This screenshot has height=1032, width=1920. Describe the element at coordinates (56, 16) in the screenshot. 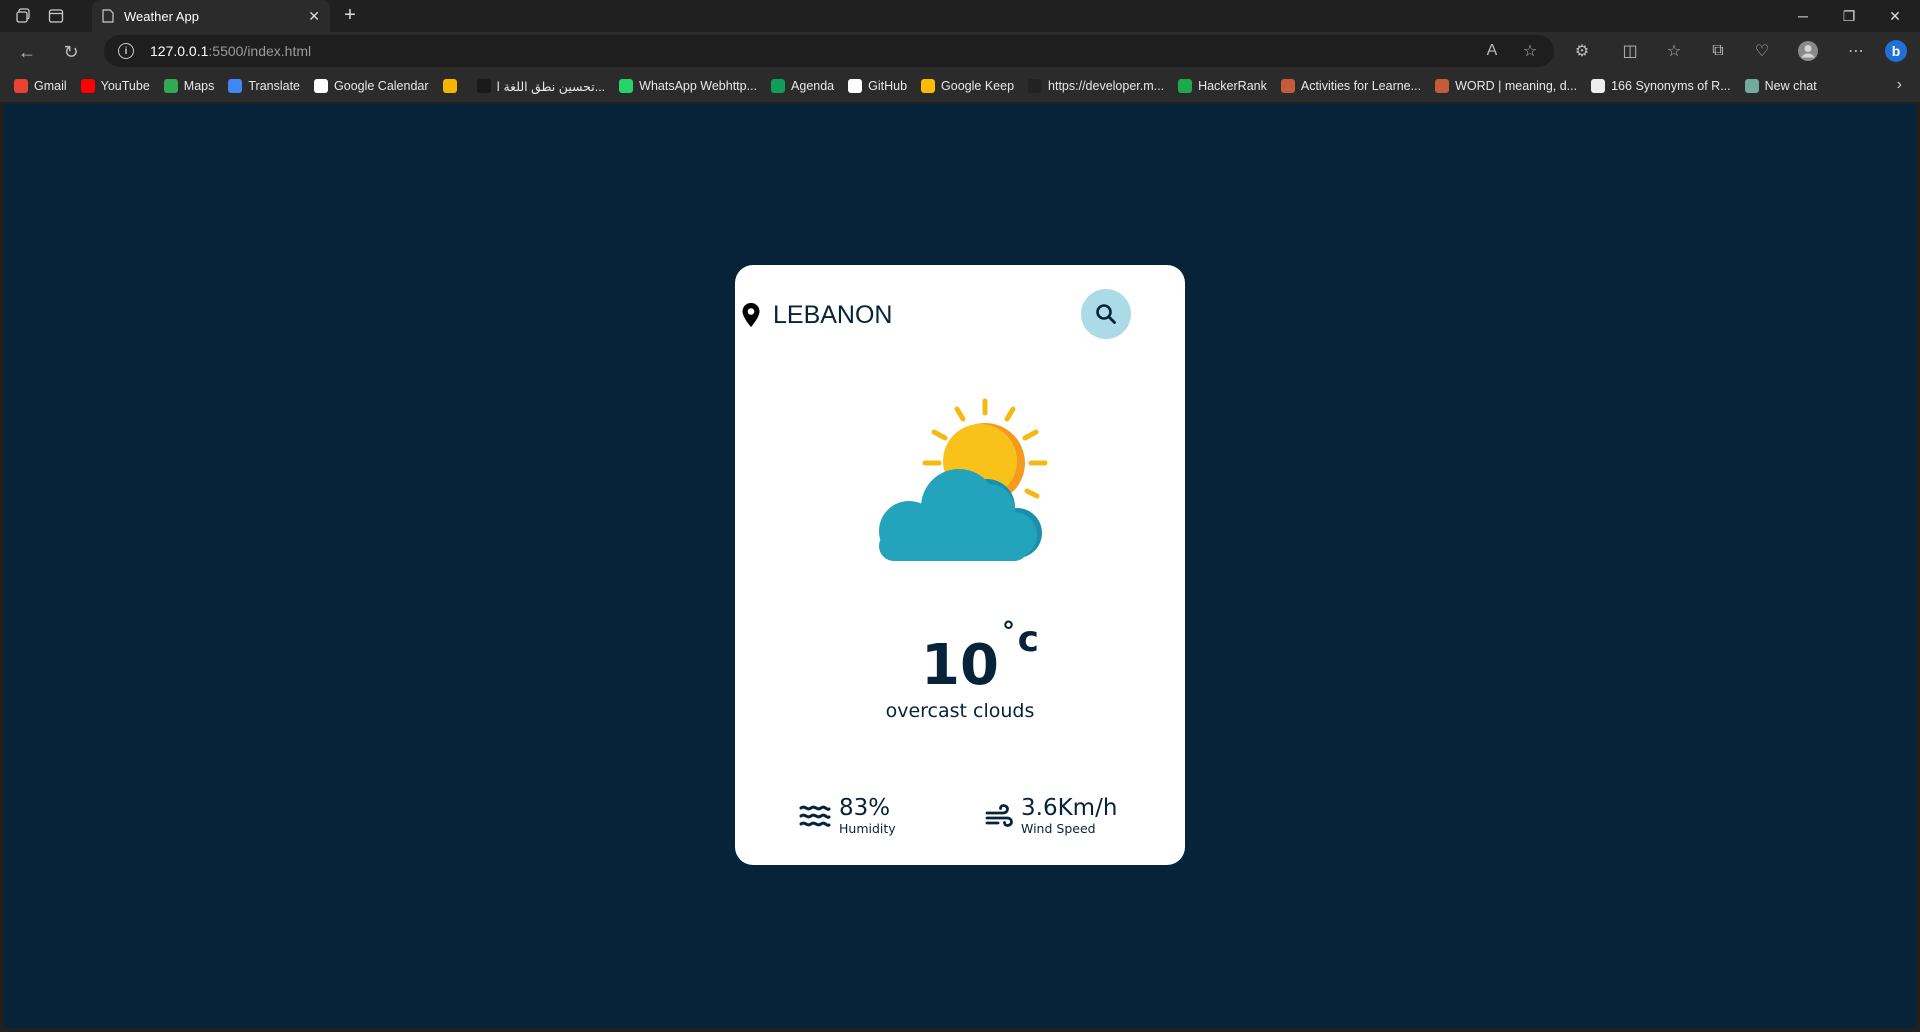

I see `tab-actions-icon` at that location.